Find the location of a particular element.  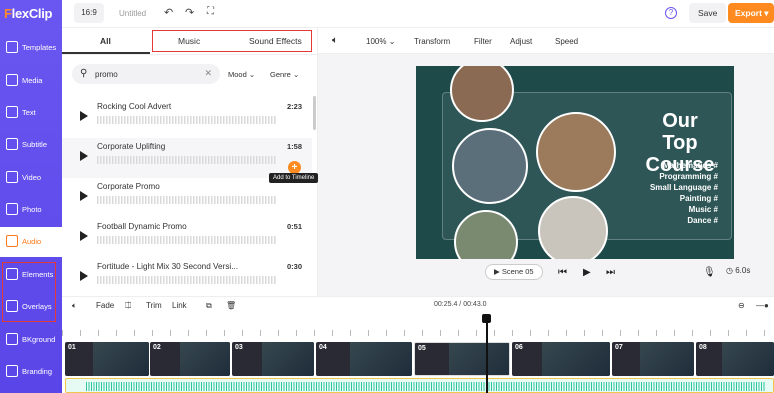

next-scene-icon: ⏭ is located at coordinates (610, 272).